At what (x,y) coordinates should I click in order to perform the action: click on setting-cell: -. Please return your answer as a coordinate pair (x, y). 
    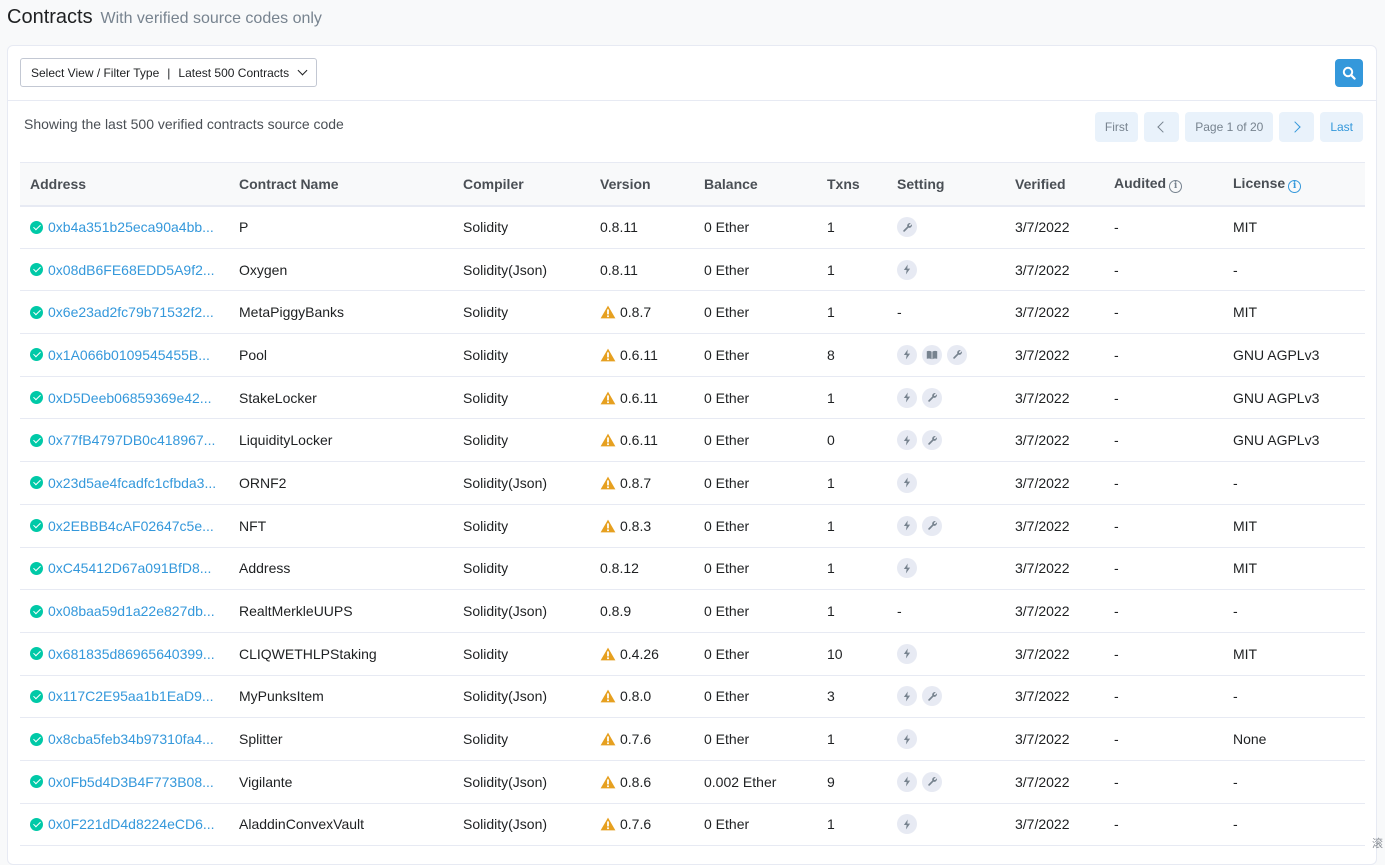
    Looking at the image, I should click on (946, 312).